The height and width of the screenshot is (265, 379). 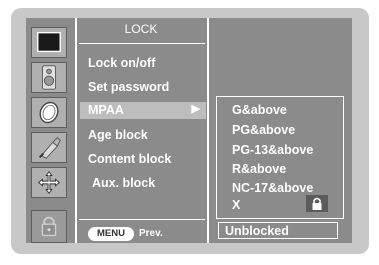 What do you see at coordinates (49, 42) in the screenshot?
I see `tv-picture-icon` at bounding box center [49, 42].